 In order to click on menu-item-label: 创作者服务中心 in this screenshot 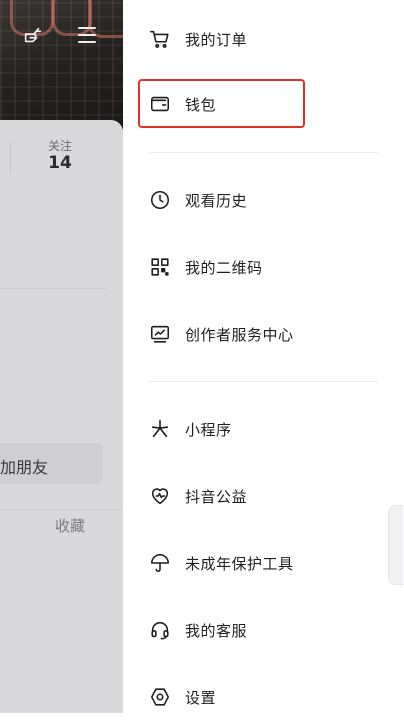, I will do `click(239, 334)`.